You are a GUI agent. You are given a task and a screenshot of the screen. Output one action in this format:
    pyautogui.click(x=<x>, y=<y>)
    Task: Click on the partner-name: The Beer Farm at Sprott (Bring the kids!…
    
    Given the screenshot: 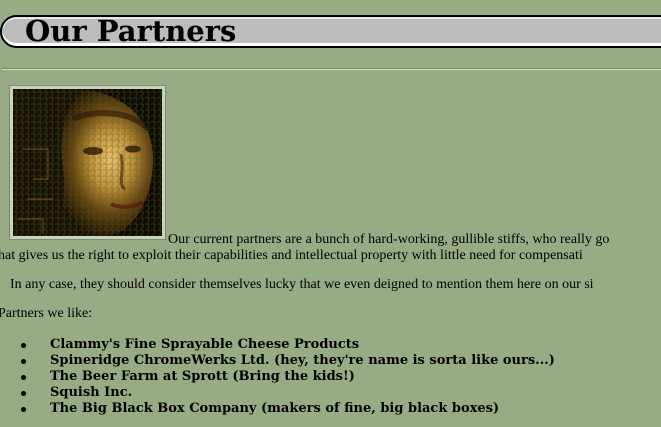 What is the action you would take?
    pyautogui.click(x=202, y=376)
    